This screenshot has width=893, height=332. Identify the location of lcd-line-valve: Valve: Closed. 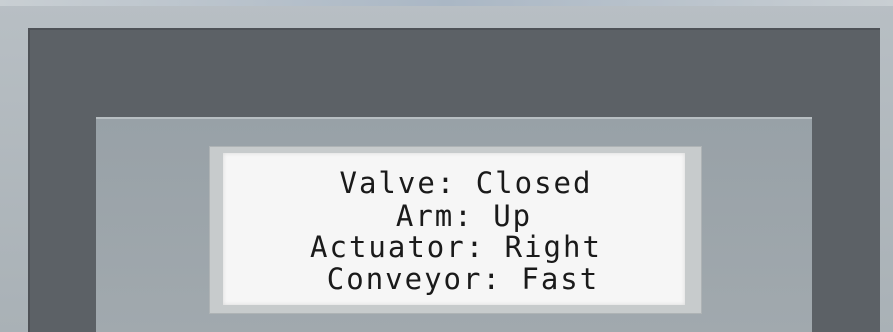
(466, 183).